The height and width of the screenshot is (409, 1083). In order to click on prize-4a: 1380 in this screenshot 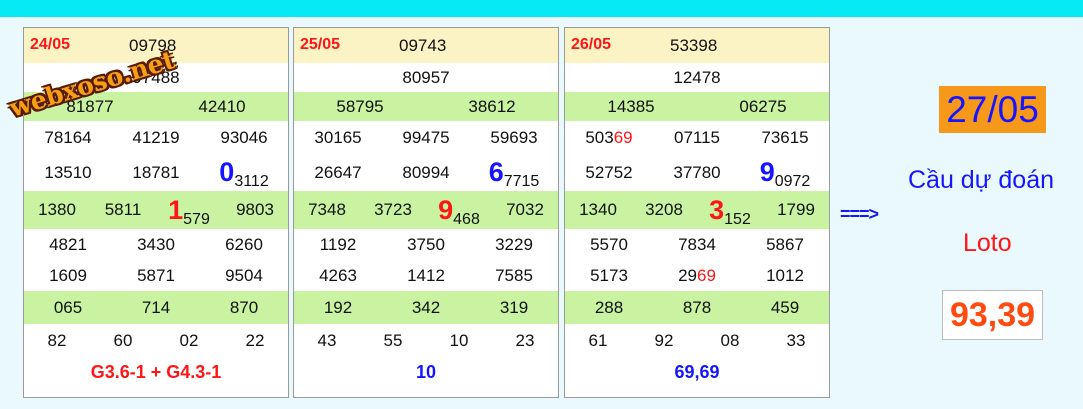, I will do `click(57, 209)`.